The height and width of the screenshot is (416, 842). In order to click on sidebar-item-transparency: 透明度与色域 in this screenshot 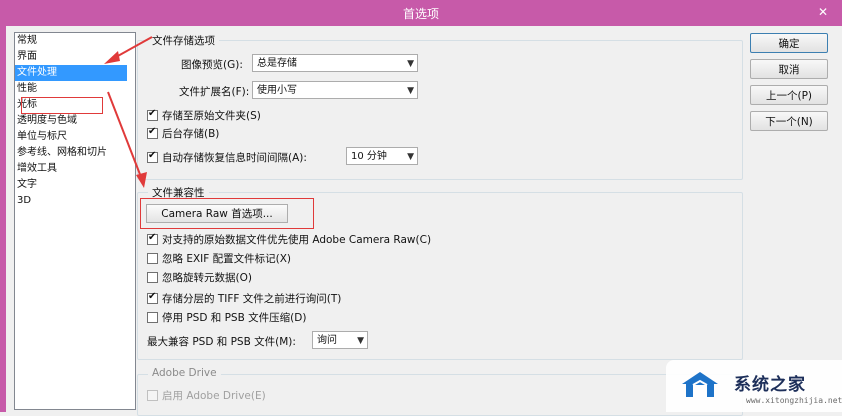, I will do `click(75, 121)`.